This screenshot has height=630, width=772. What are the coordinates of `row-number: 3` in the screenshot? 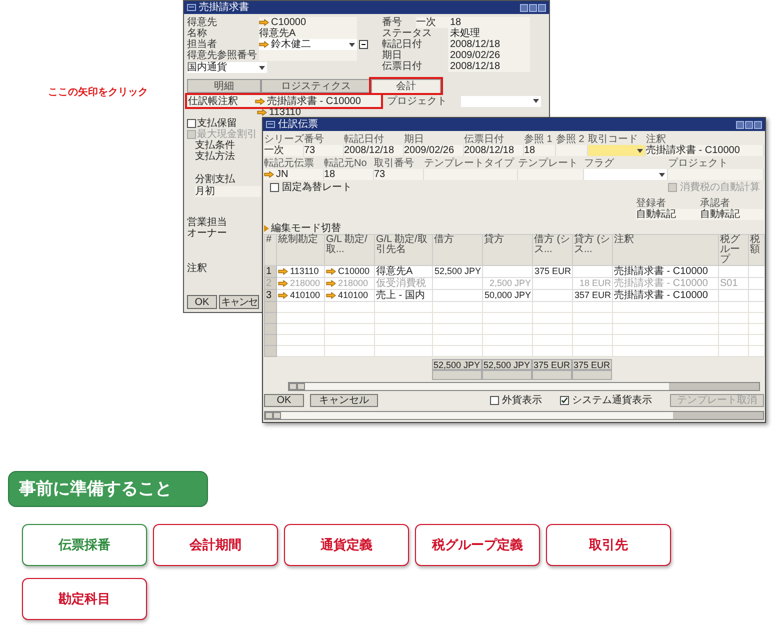 It's located at (270, 296).